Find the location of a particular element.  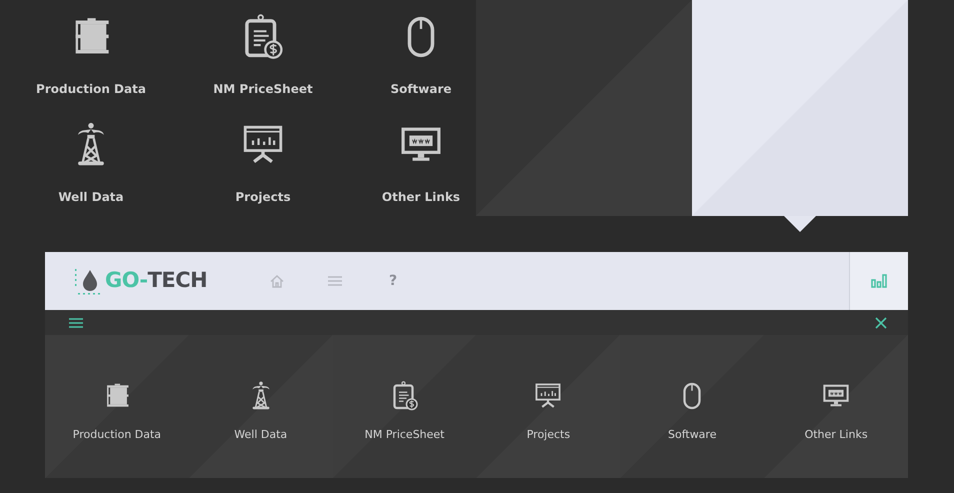

home-icon is located at coordinates (277, 281).